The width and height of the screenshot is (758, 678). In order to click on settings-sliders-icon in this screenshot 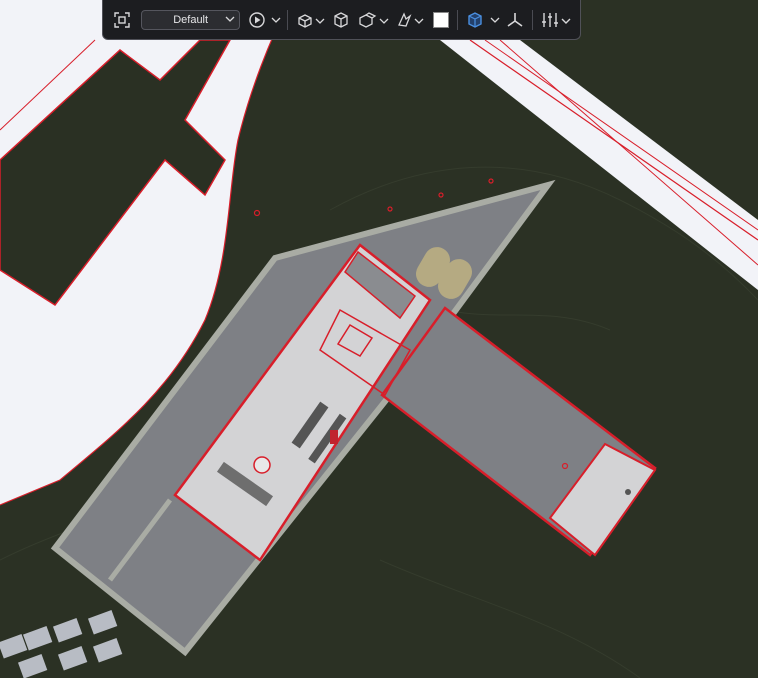, I will do `click(556, 20)`.